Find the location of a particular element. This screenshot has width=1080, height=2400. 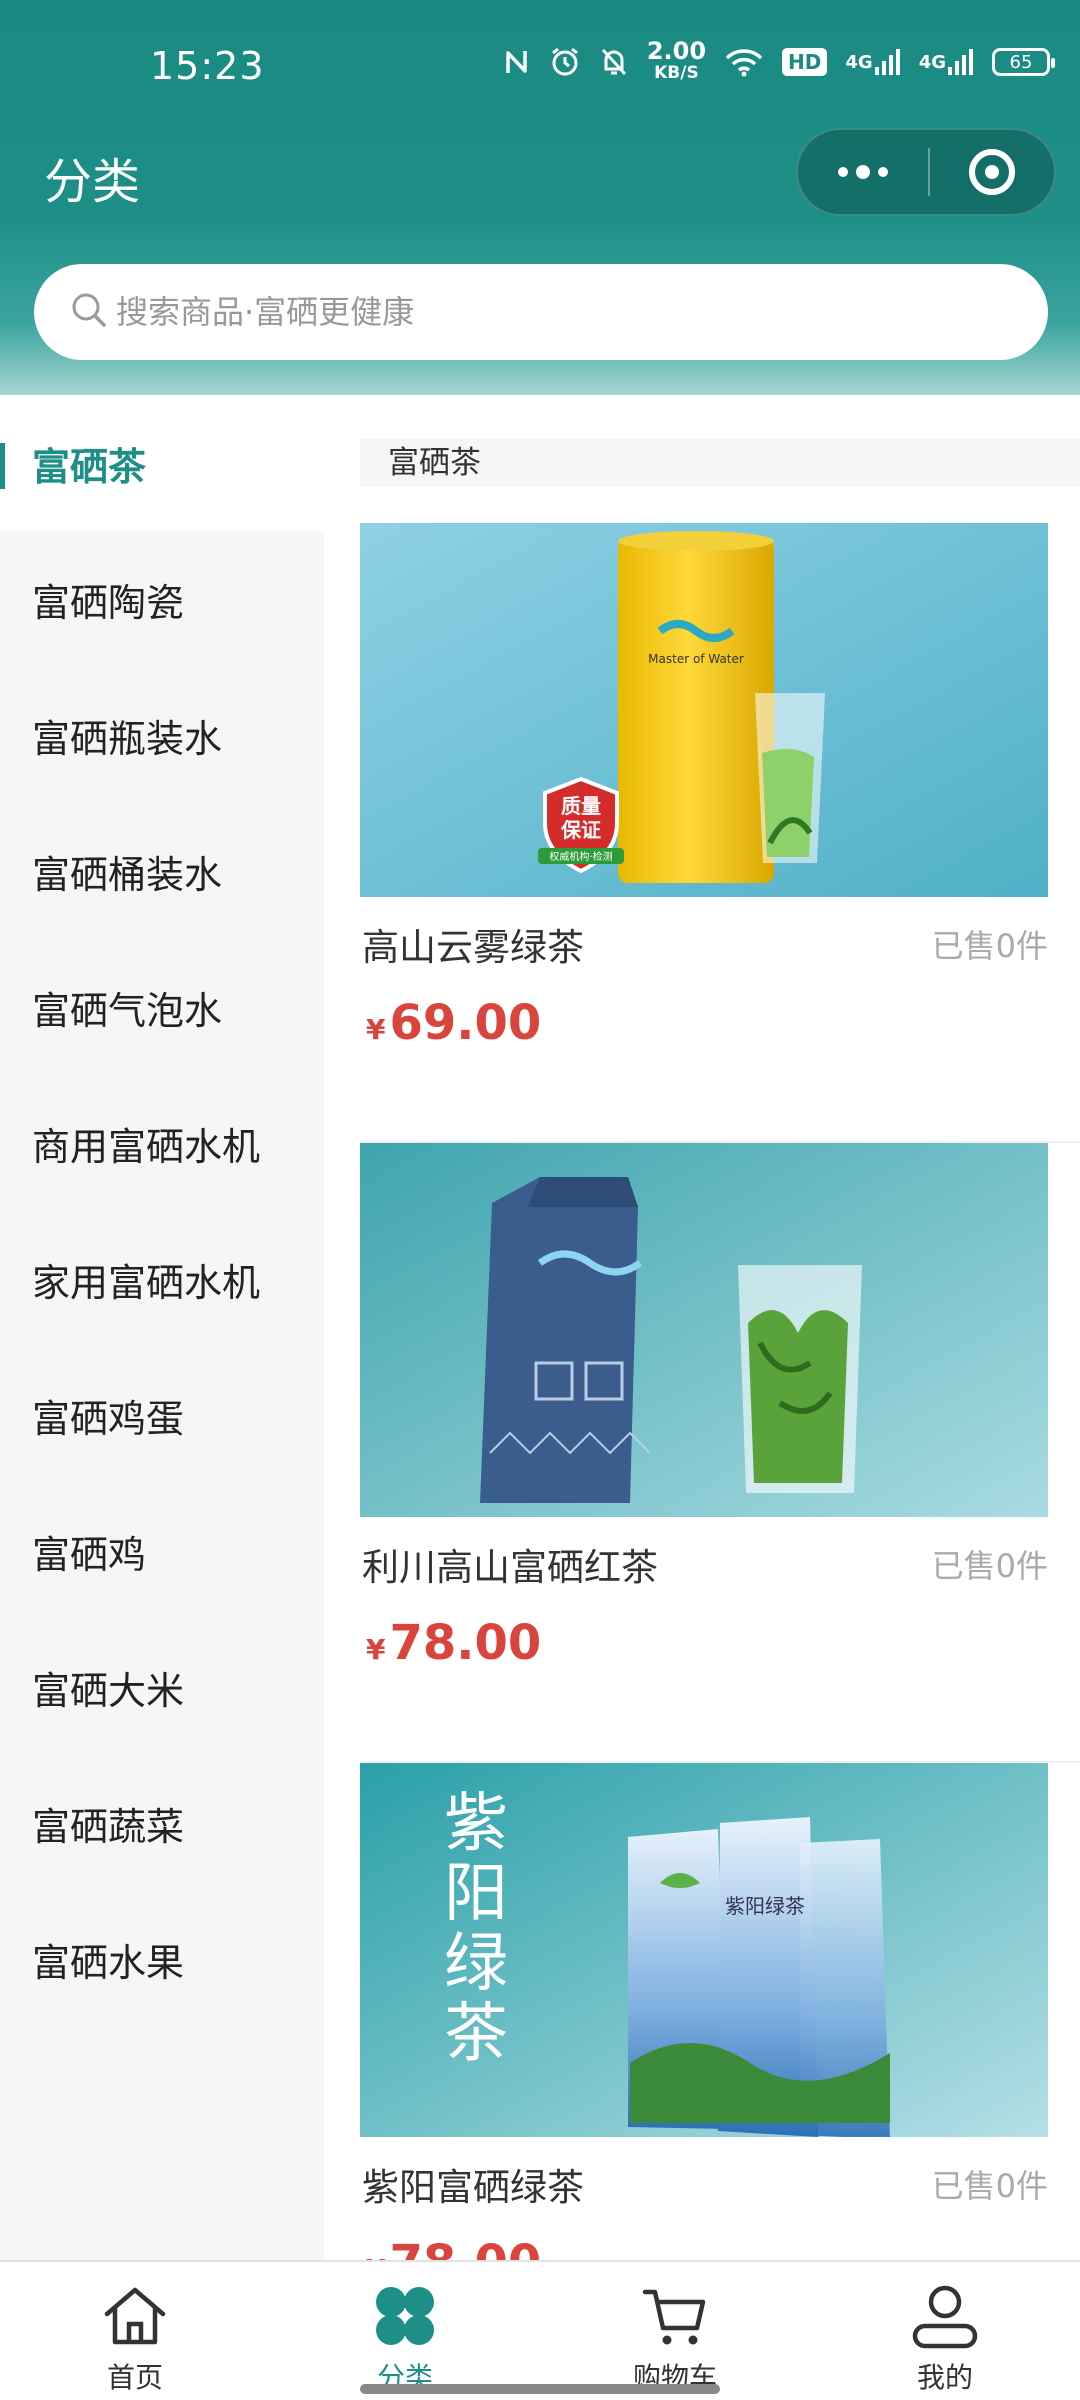

sidebar-item-label: 富硒桶装水 is located at coordinates (127, 874).